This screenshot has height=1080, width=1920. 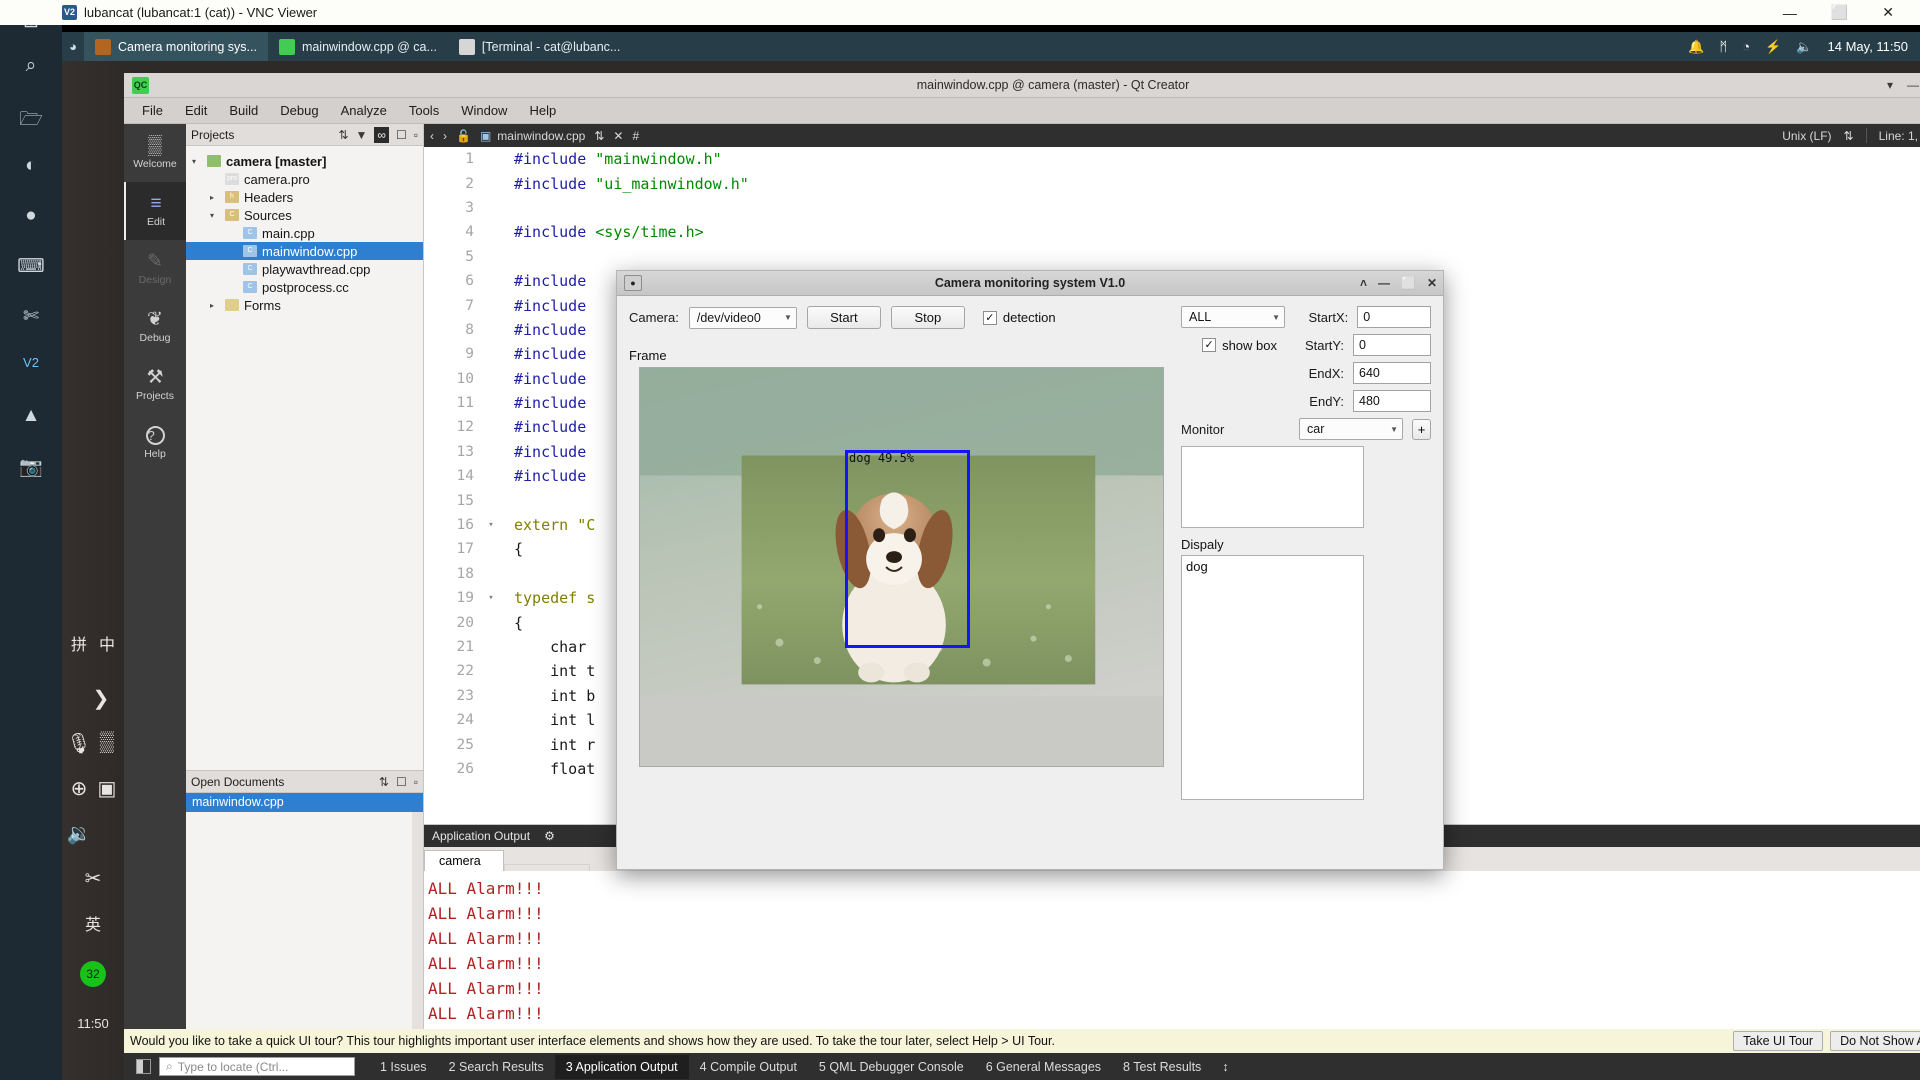 What do you see at coordinates (748, 1067) in the screenshot?
I see `output-pane-button: 4 Compile Output` at bounding box center [748, 1067].